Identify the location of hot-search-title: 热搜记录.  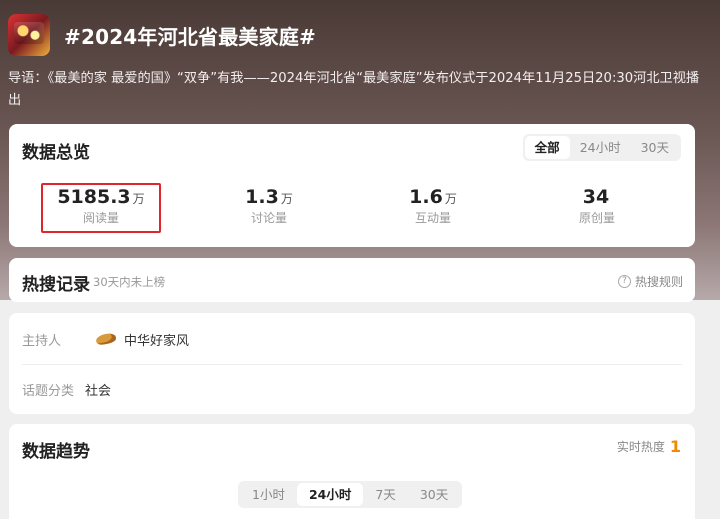
(56, 285).